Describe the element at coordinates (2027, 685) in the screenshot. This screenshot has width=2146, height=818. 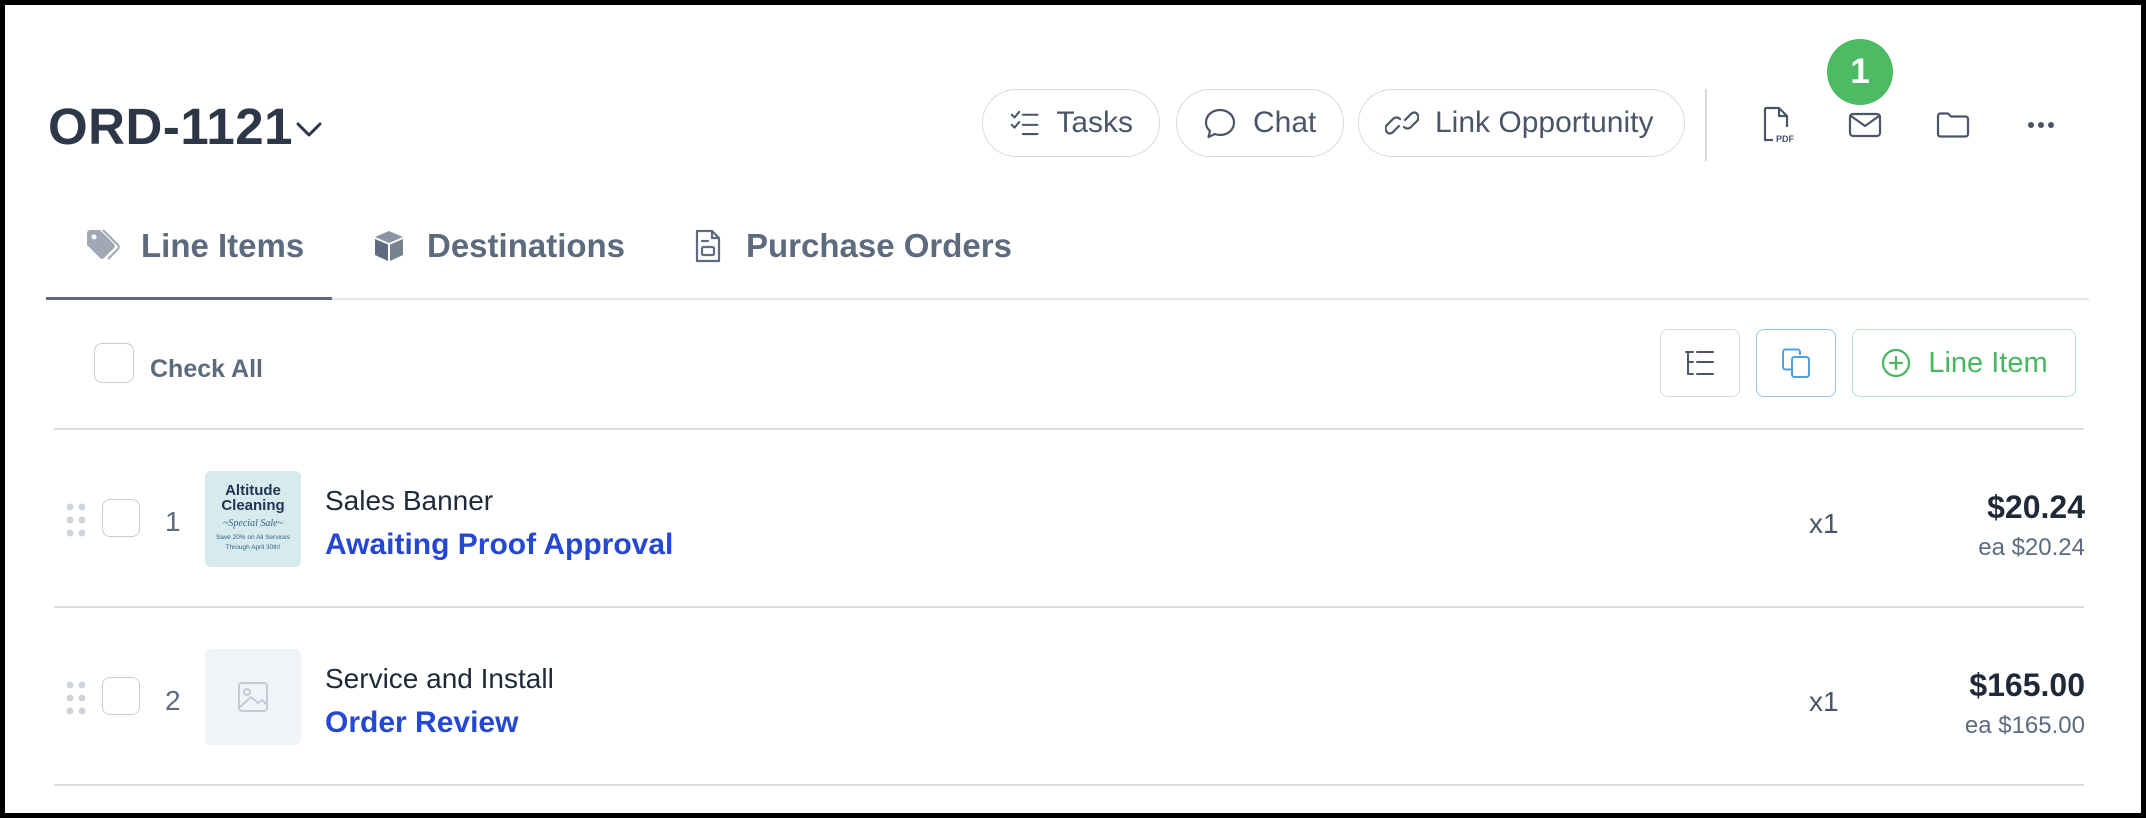
I see `item-total: $165.00` at that location.